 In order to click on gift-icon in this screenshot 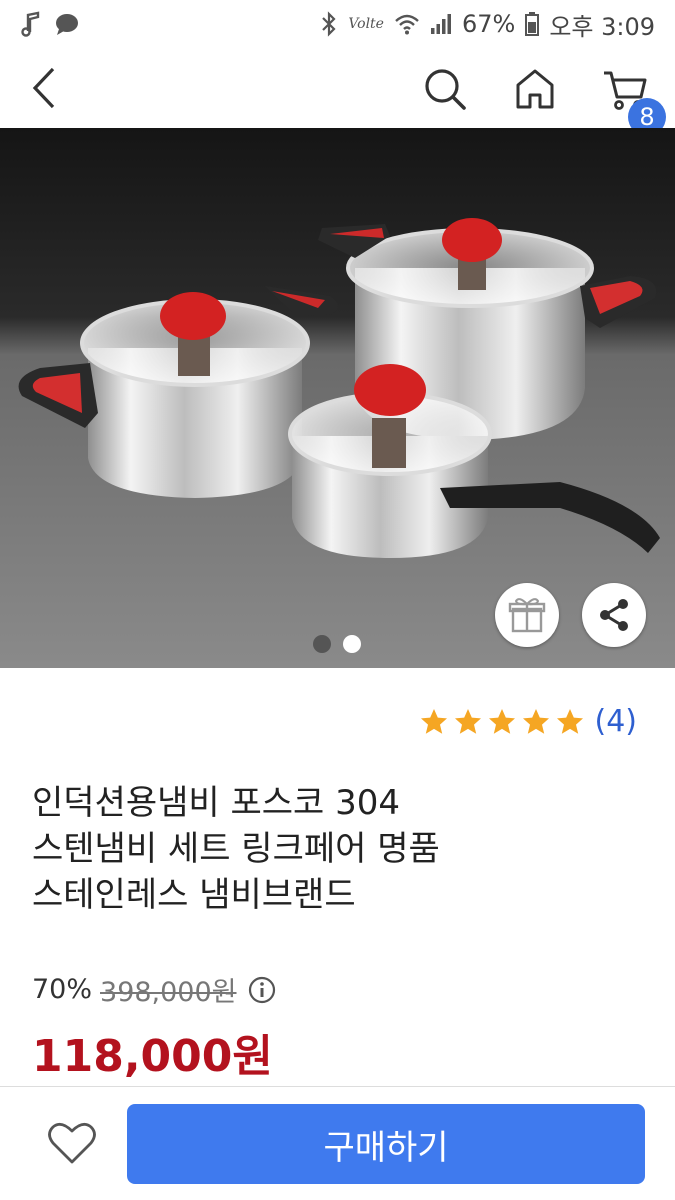, I will do `click(527, 615)`.